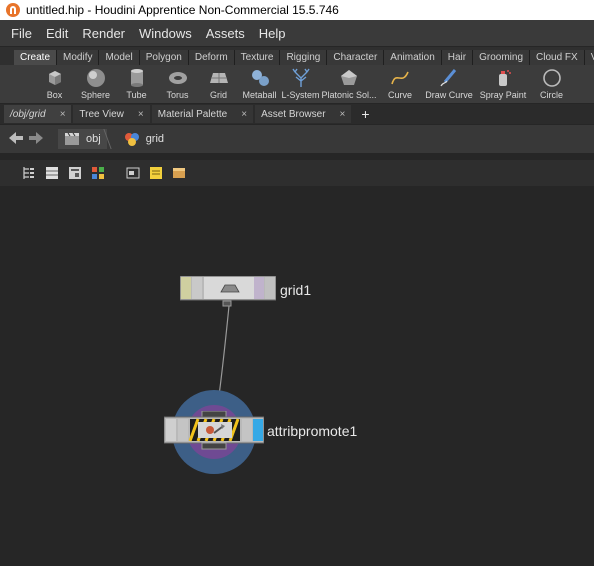 Image resolution: width=594 pixels, height=566 pixels. What do you see at coordinates (449, 95) in the screenshot?
I see `shelf-tool-label: Draw Curve` at bounding box center [449, 95].